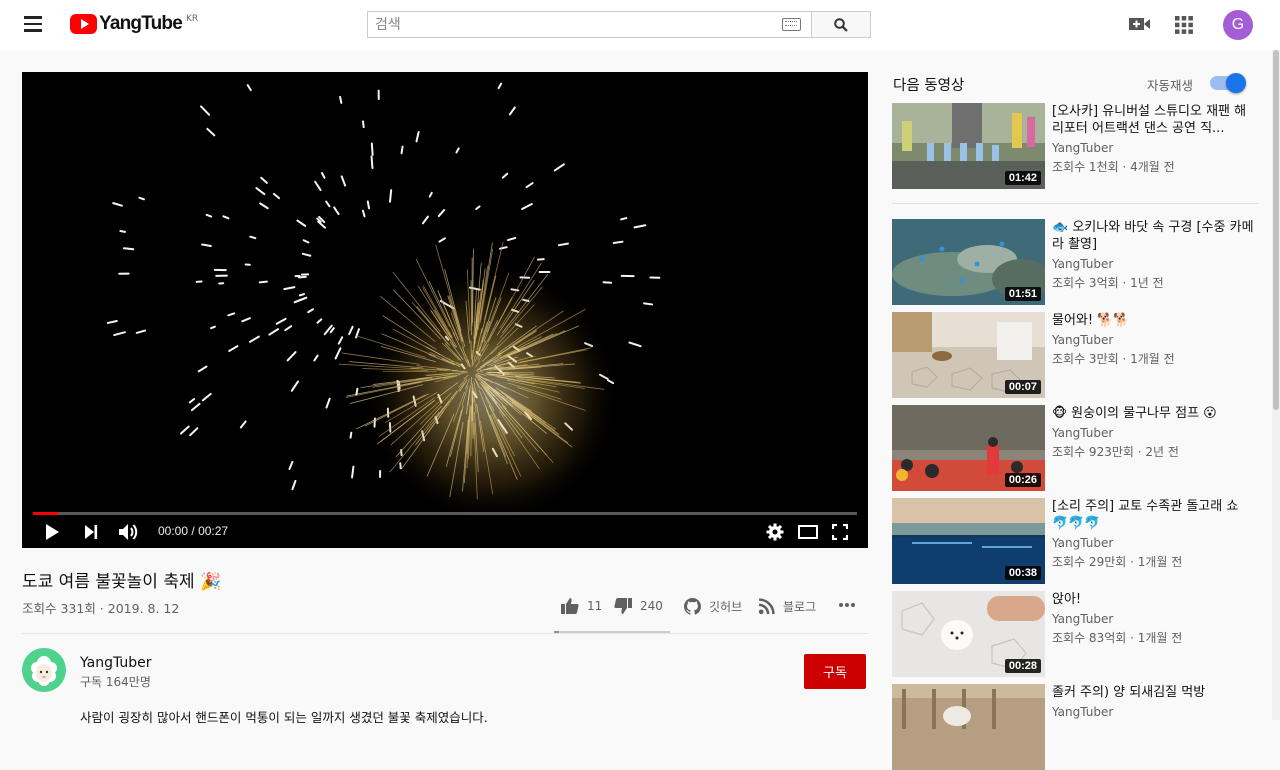  I want to click on info-divider, so click(445, 633).